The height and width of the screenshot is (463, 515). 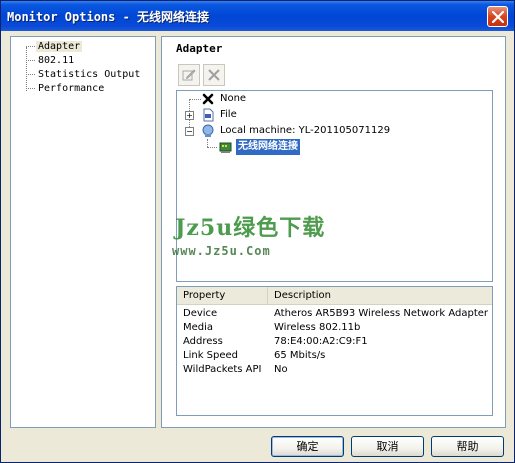 I want to click on close-icon, so click(x=498, y=17).